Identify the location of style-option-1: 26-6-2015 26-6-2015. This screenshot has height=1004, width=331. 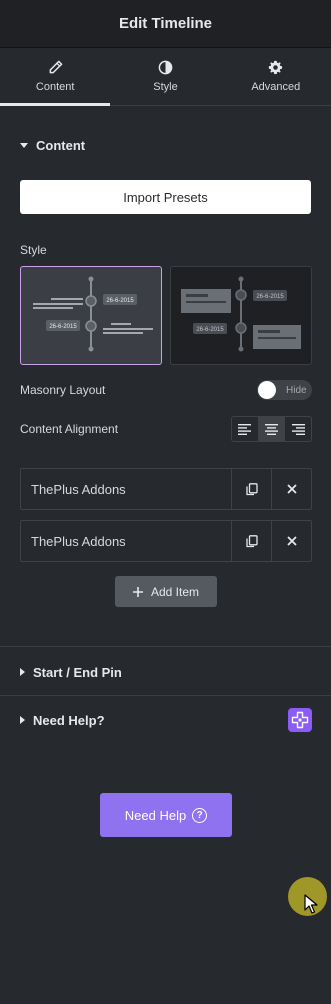
(91, 315).